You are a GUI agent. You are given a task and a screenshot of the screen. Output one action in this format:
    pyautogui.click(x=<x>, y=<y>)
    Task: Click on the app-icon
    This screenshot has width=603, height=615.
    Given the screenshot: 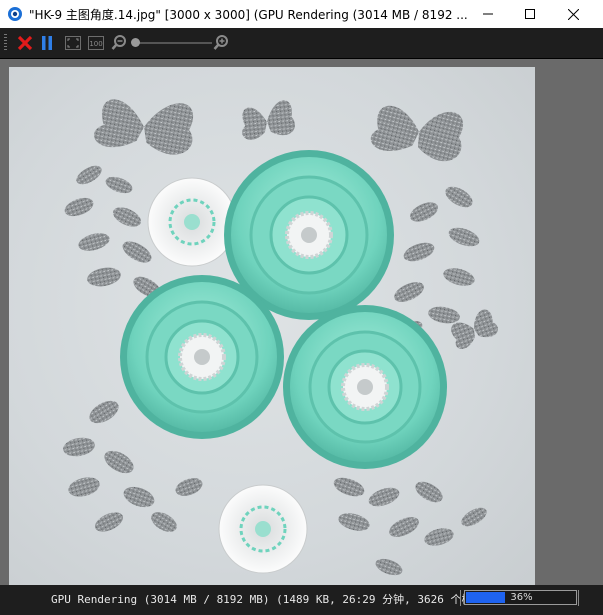 What is the action you would take?
    pyautogui.click(x=15, y=14)
    